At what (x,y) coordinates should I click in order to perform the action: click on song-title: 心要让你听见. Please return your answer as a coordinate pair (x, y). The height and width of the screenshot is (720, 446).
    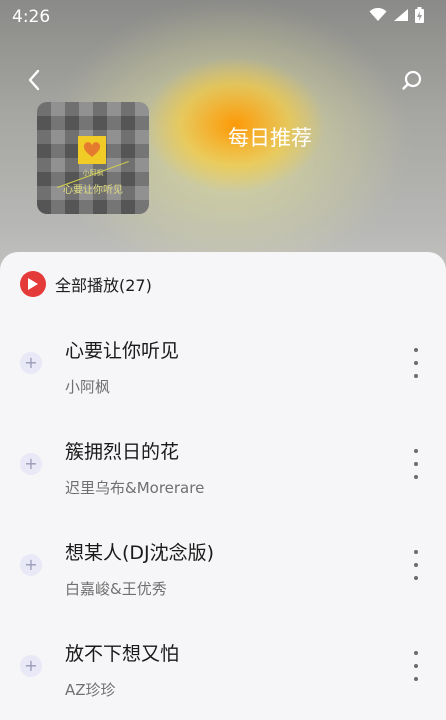
    Looking at the image, I should click on (122, 351).